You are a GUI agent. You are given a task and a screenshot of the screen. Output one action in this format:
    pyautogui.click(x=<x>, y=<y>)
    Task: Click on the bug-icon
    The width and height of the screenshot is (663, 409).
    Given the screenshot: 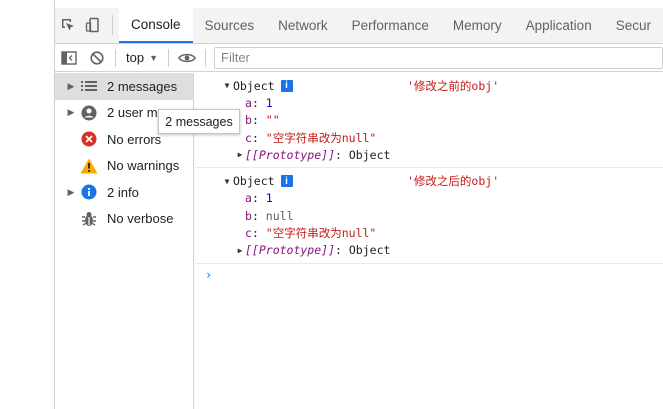 What is the action you would take?
    pyautogui.click(x=89, y=219)
    